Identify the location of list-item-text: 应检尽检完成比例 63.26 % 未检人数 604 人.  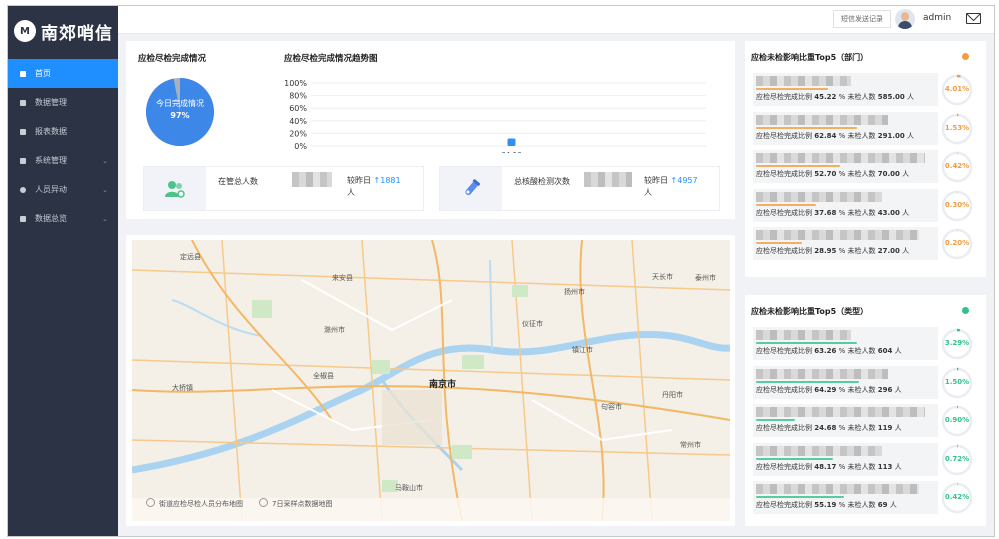
(829, 351).